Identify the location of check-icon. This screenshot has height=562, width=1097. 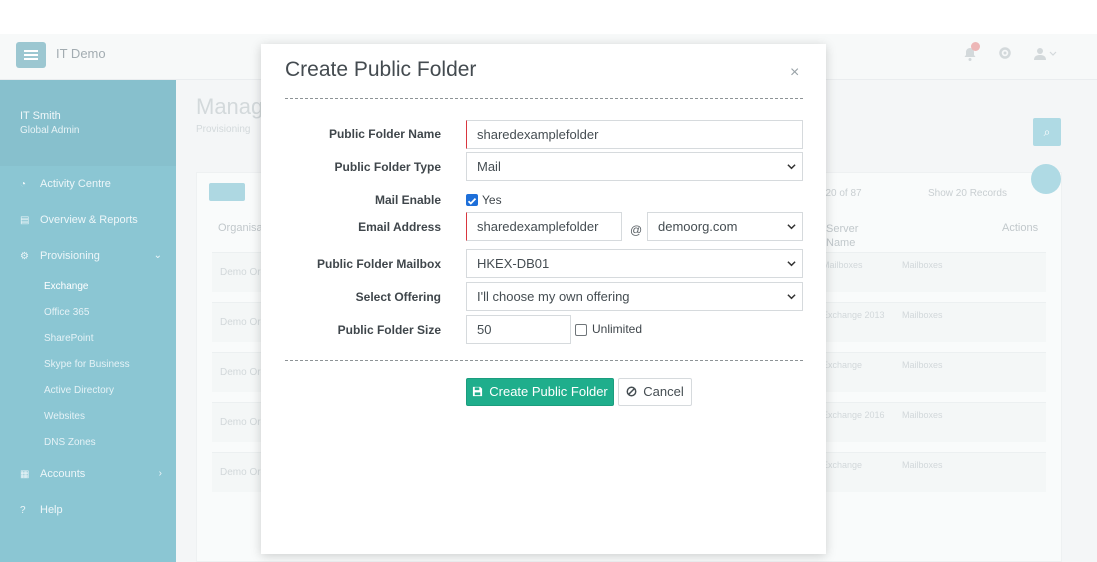
(472, 201).